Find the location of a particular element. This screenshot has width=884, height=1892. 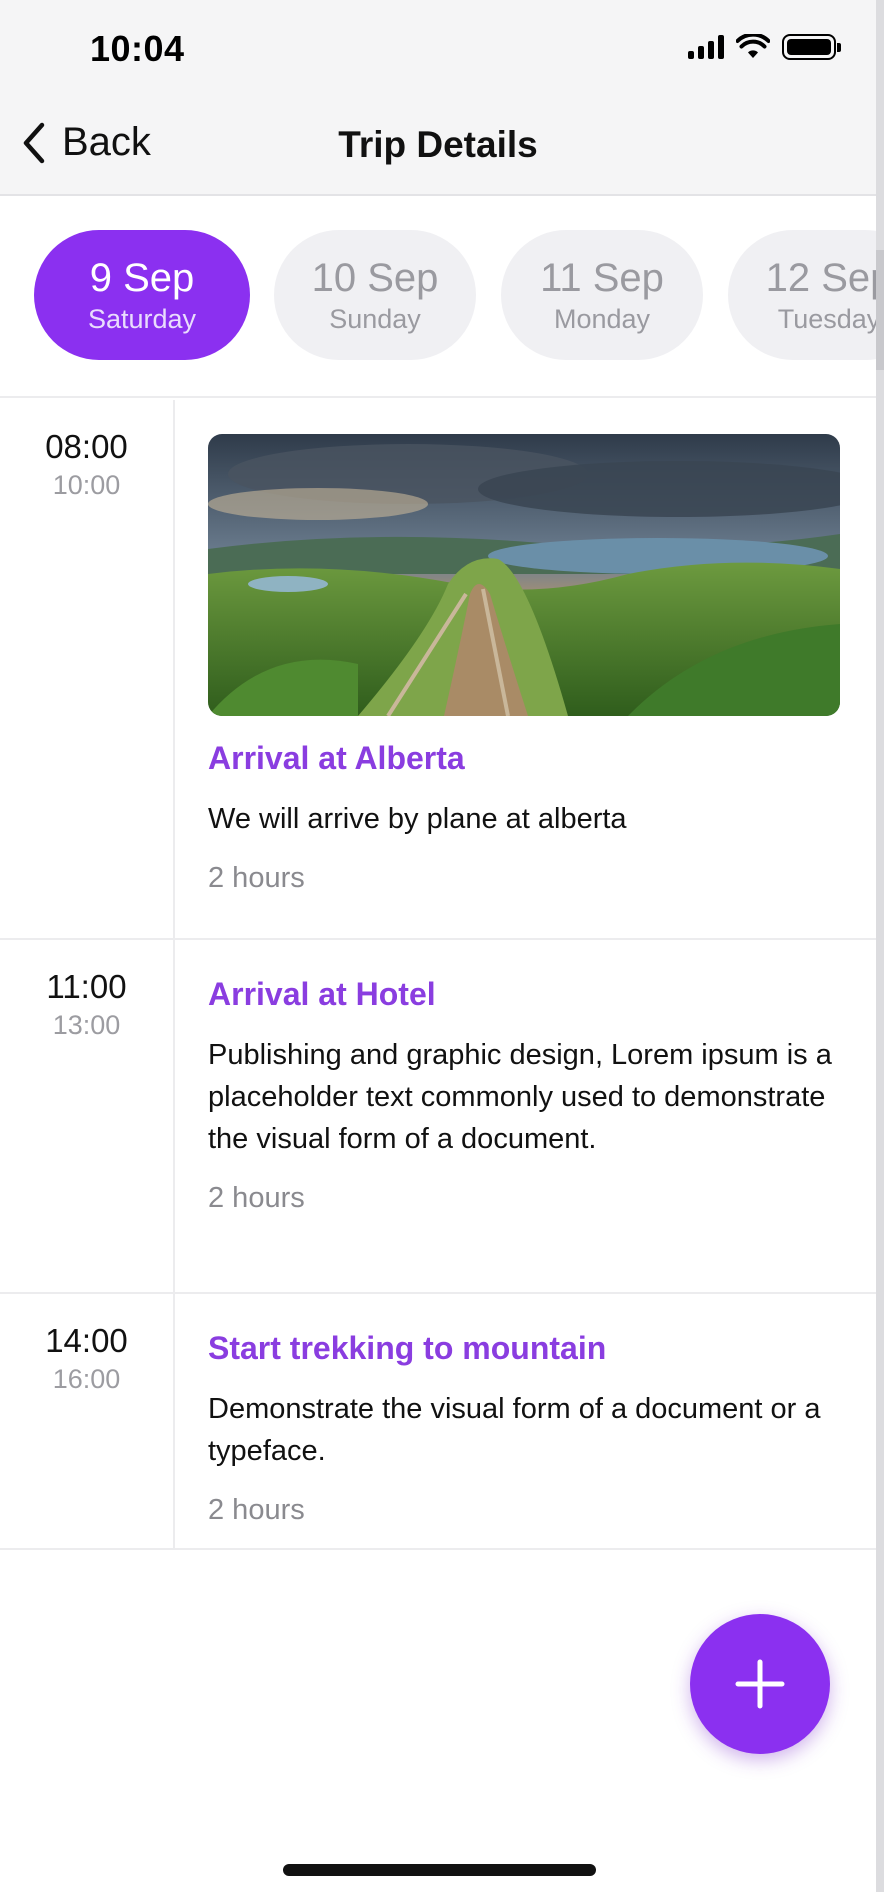

wifi-icon is located at coordinates (753, 46).